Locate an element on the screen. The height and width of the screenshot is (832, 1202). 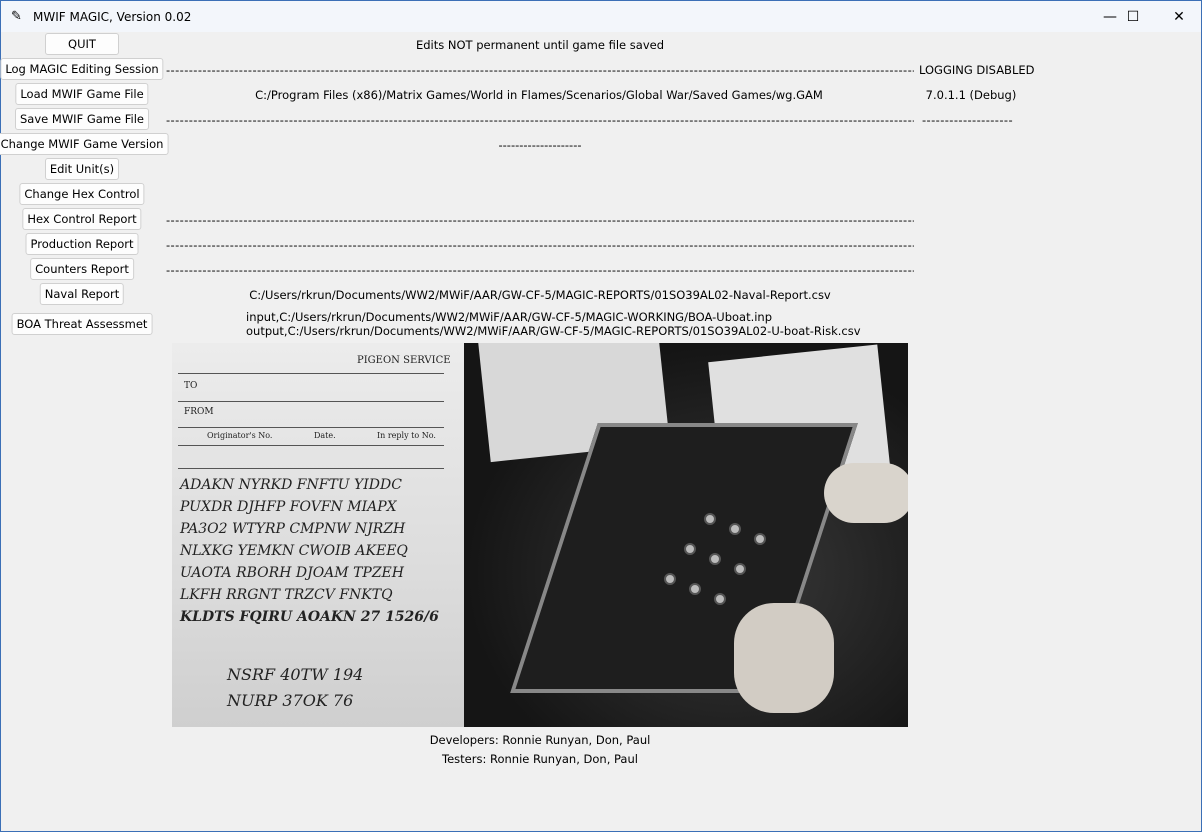
logging-status: LOGGING DISABLED is located at coordinates (977, 70).